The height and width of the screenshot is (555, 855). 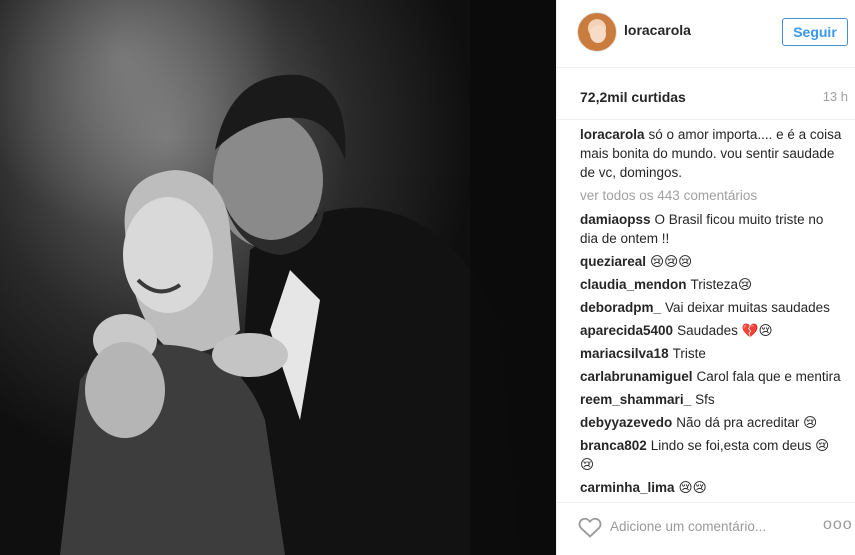 What do you see at coordinates (725, 330) in the screenshot?
I see `comment-text: Saudades 💔😢` at bounding box center [725, 330].